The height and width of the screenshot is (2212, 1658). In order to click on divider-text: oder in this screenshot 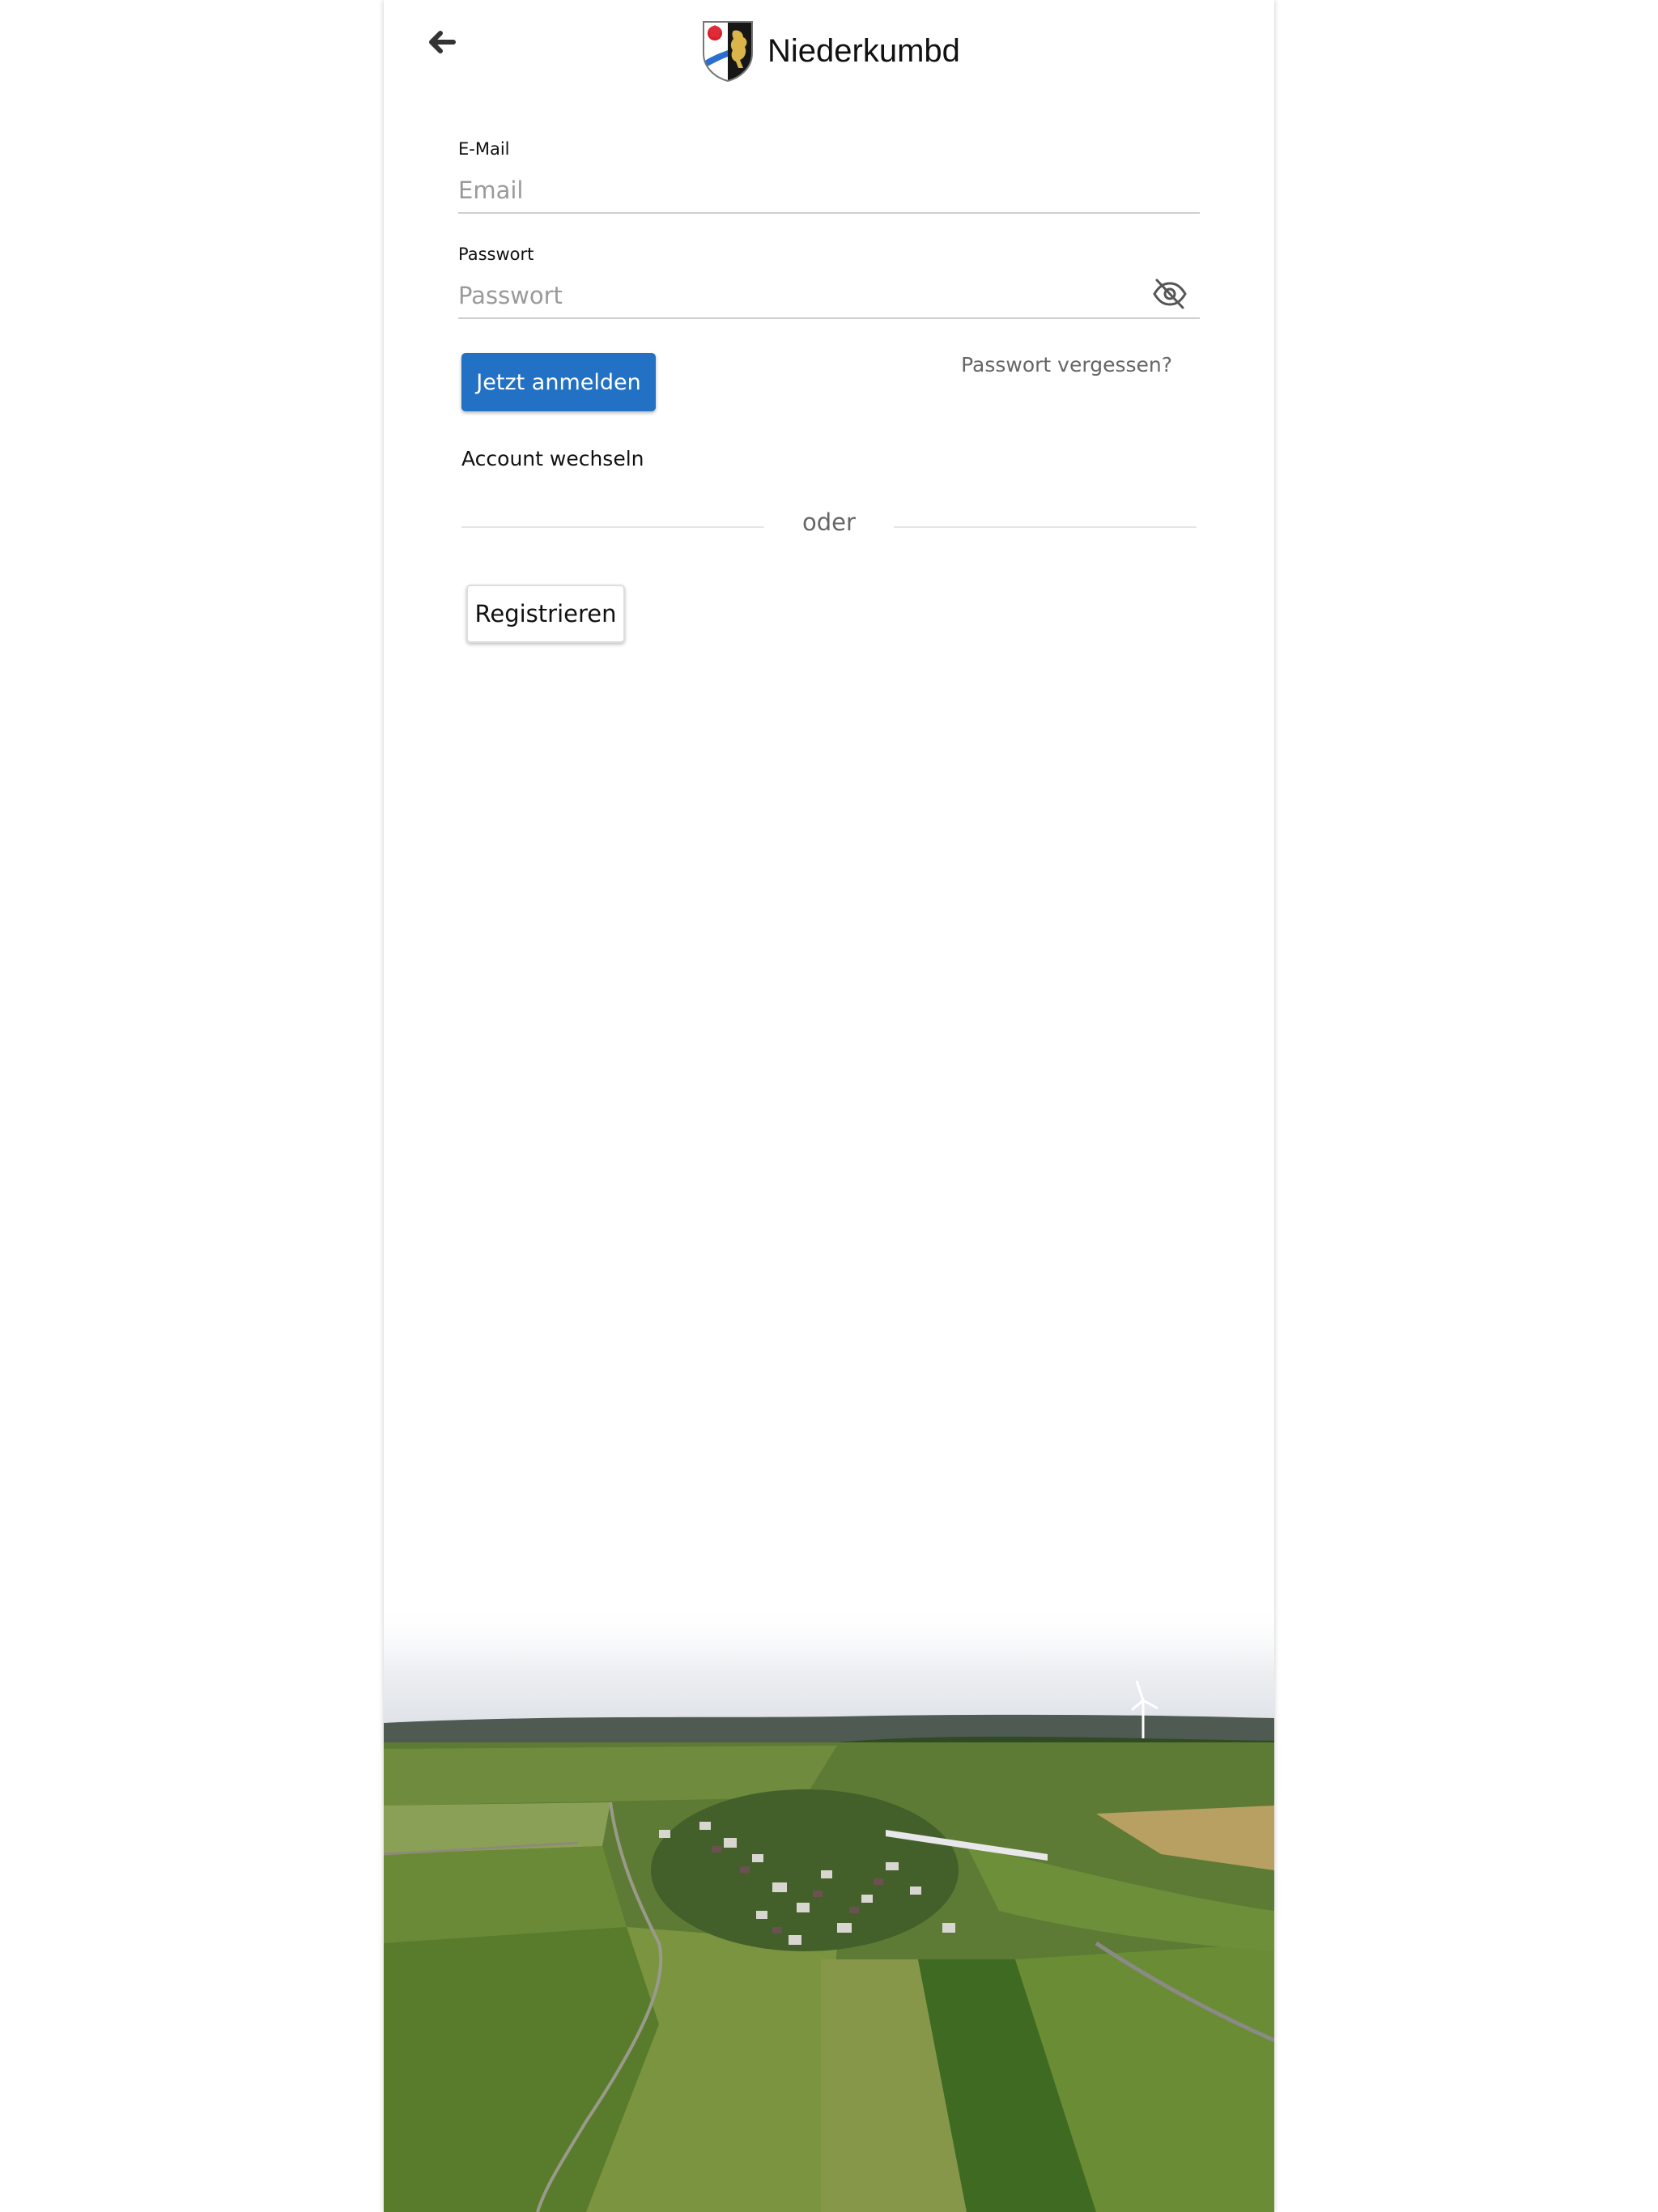, I will do `click(829, 522)`.